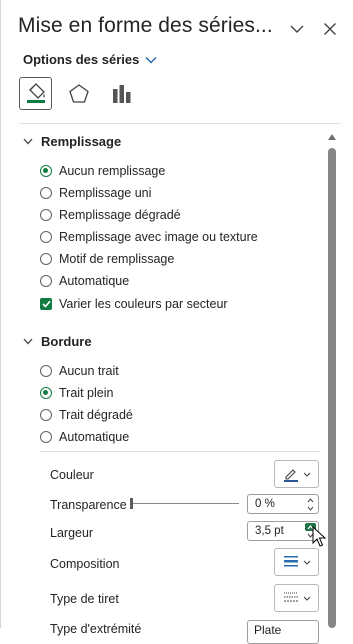  I want to click on category-tabs, so click(83, 94).